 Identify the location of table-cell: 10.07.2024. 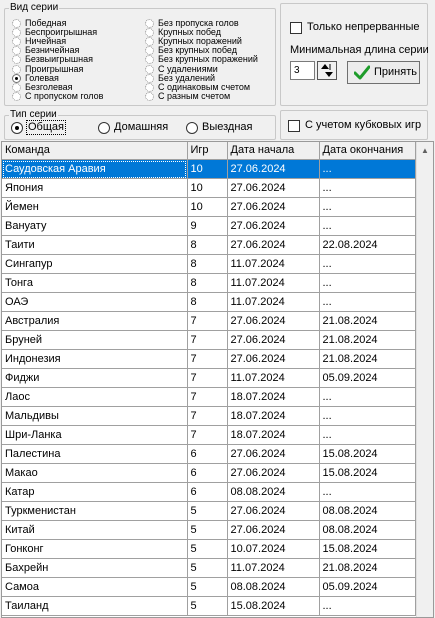
(273, 549).